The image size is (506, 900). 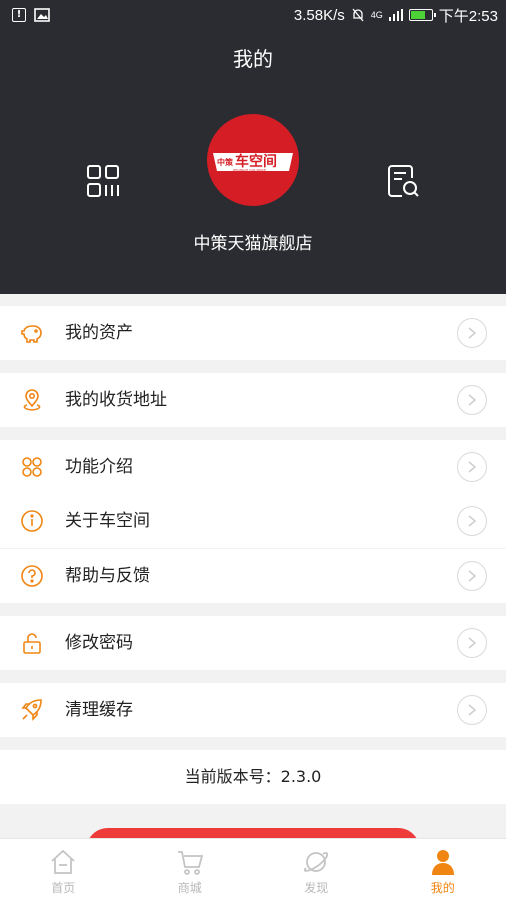 I want to click on page-title: 我的, so click(x=253, y=59).